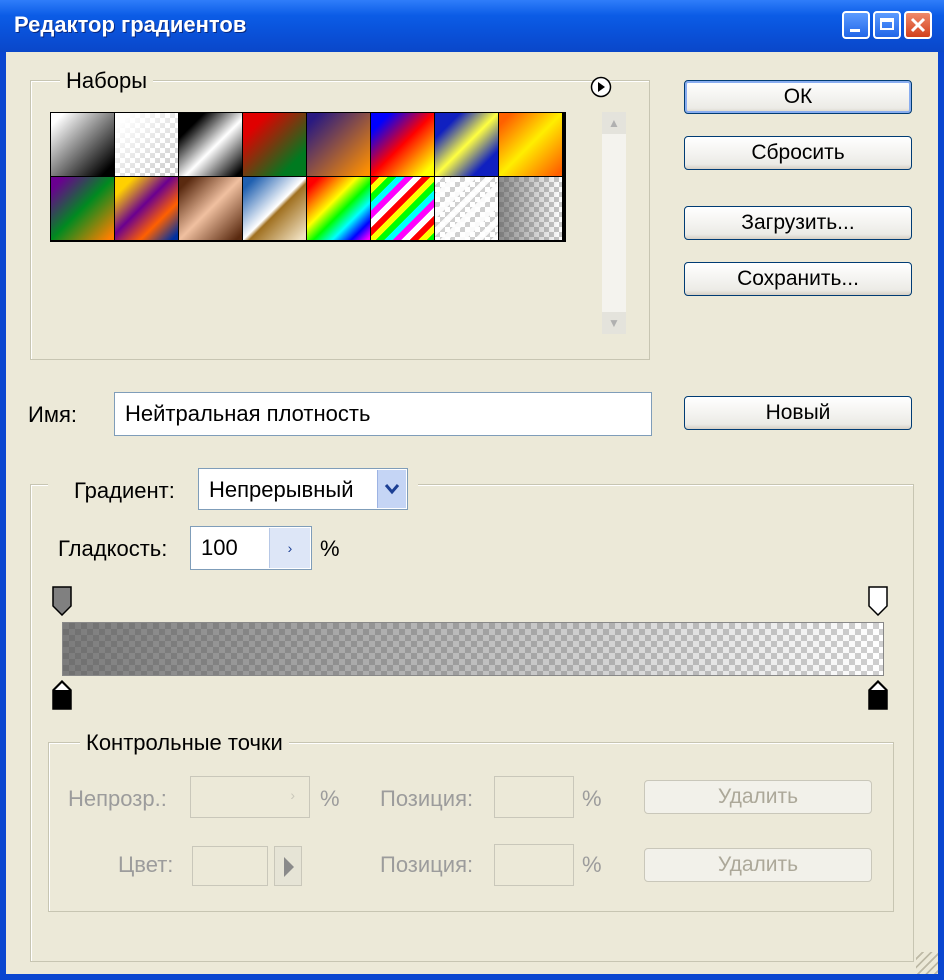  I want to click on presets-legend: Наборы, so click(107, 81).